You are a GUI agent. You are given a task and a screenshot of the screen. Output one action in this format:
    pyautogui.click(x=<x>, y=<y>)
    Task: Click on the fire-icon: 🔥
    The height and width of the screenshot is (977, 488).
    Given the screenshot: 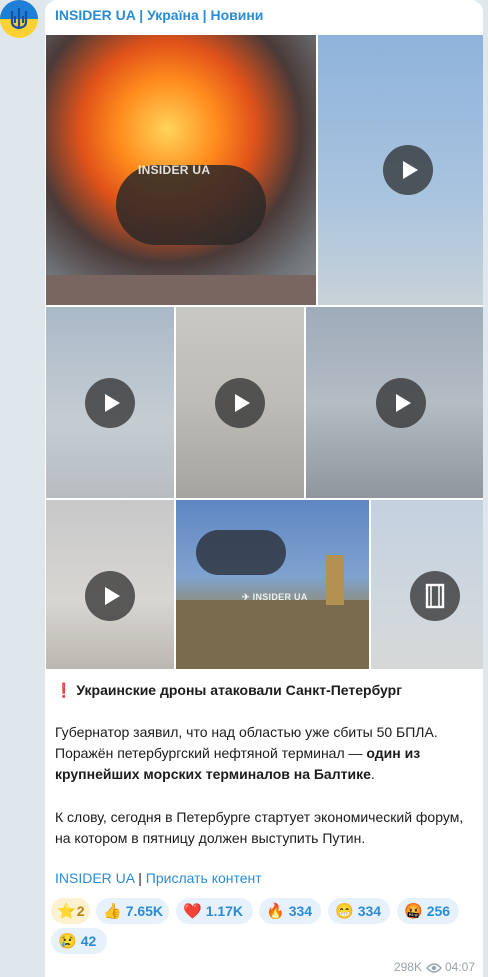 What is the action you would take?
    pyautogui.click(x=275, y=911)
    